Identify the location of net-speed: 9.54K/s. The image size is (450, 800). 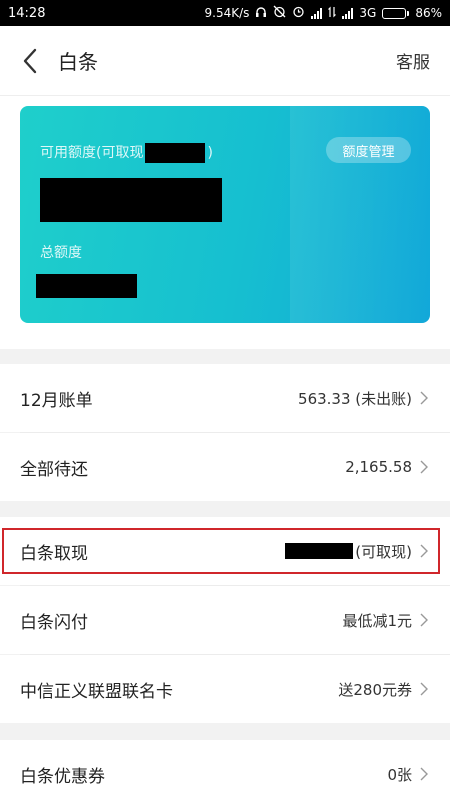
(227, 13).